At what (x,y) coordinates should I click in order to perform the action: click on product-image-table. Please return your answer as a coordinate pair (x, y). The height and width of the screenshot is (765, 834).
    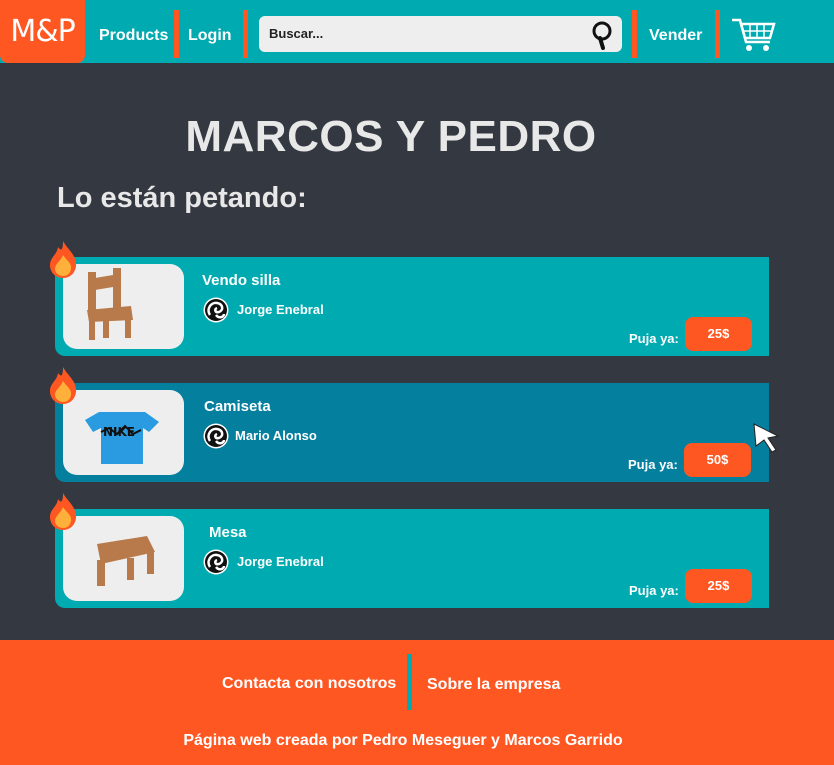
    Looking at the image, I should click on (123, 558).